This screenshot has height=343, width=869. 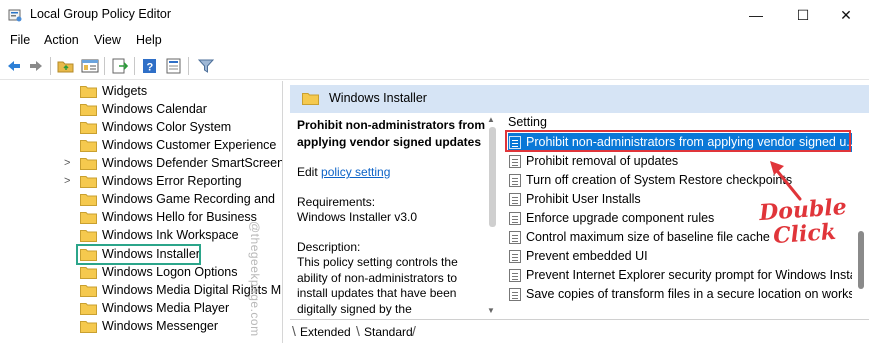 What do you see at coordinates (355, 172) in the screenshot?
I see `edit-policy-setting-link: policy setting` at bounding box center [355, 172].